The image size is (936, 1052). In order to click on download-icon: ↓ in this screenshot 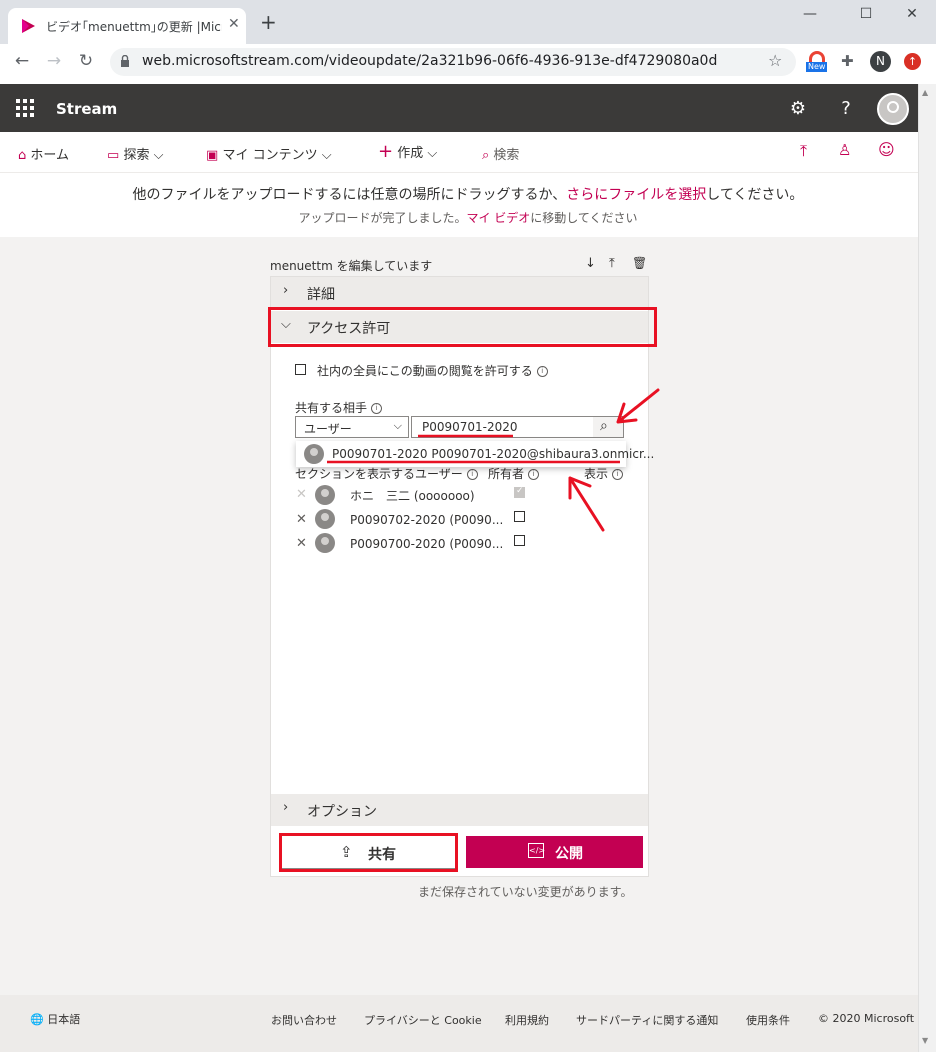, I will do `click(590, 263)`.